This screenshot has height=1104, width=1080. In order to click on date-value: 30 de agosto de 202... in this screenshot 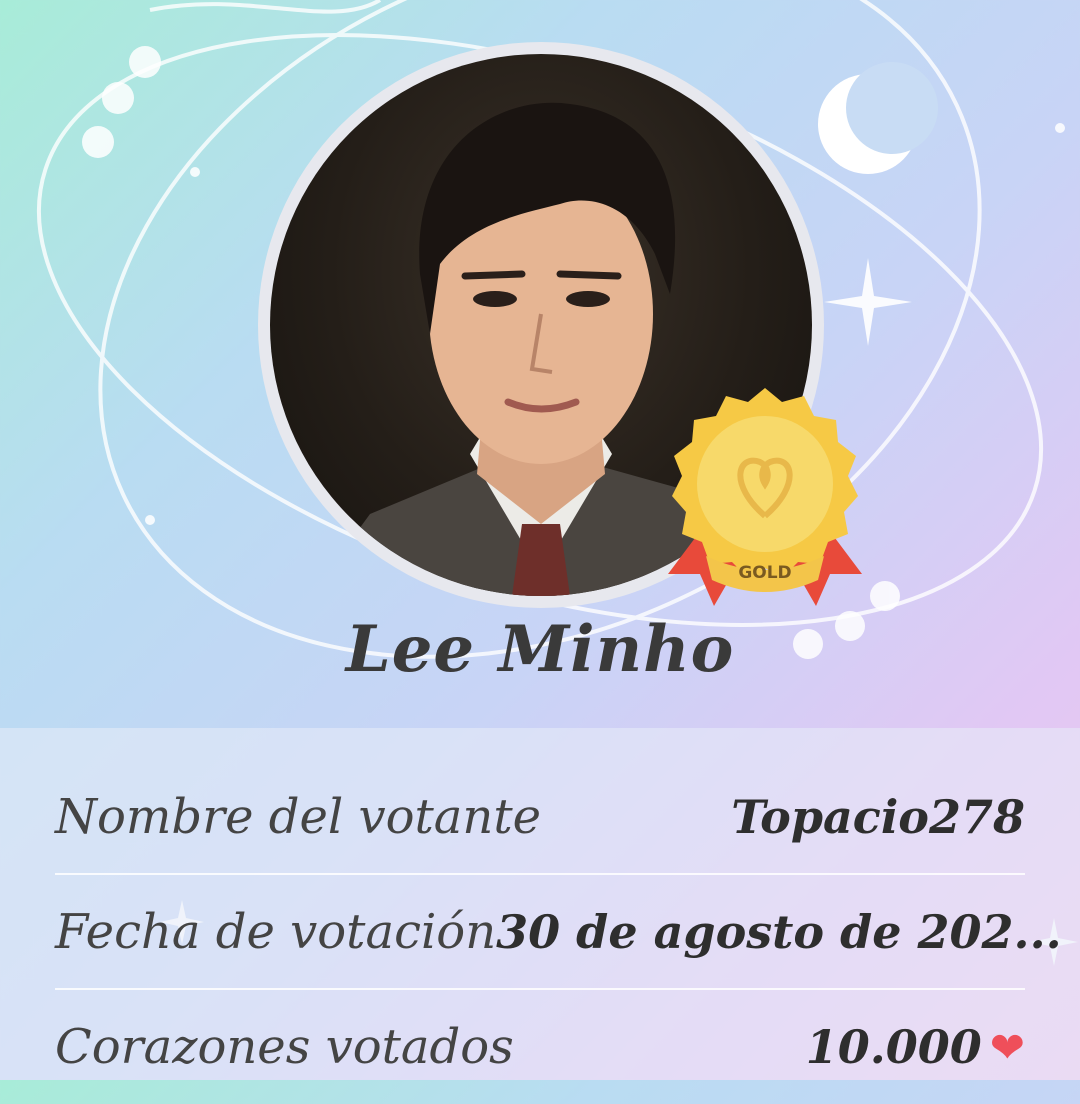, I will do `click(779, 932)`.